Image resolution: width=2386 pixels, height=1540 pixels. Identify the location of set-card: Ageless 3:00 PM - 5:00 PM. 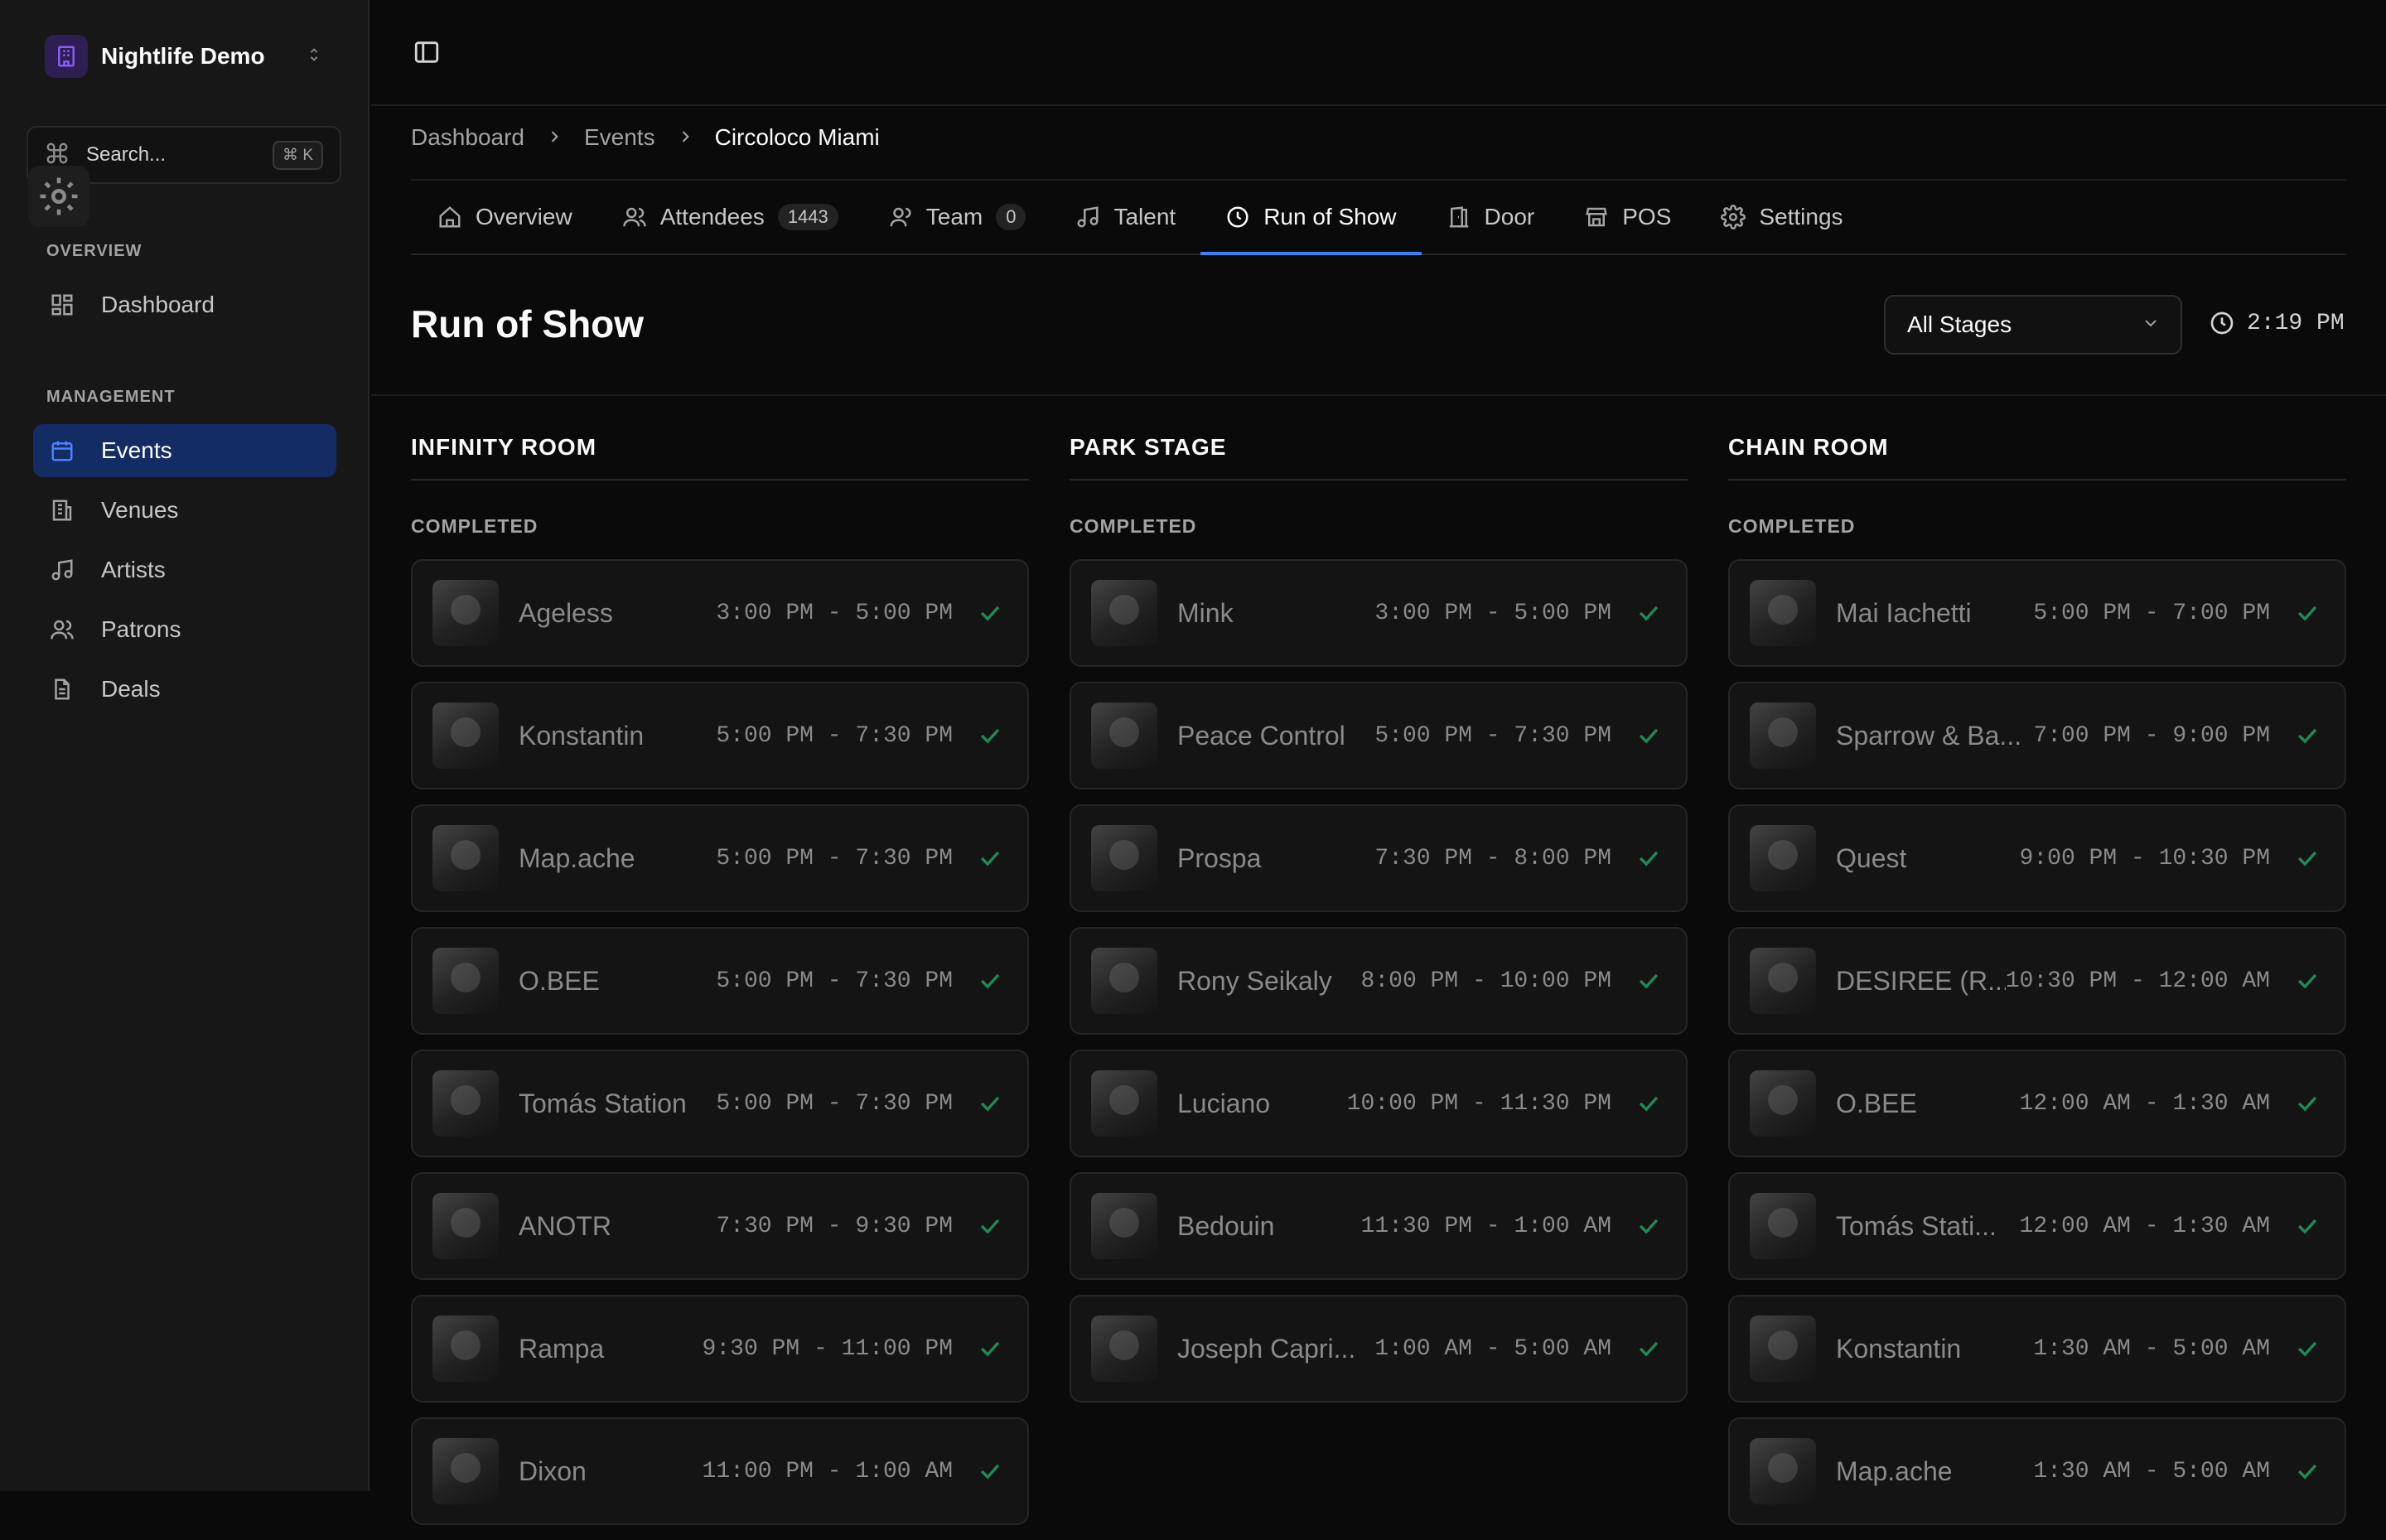
(720, 613).